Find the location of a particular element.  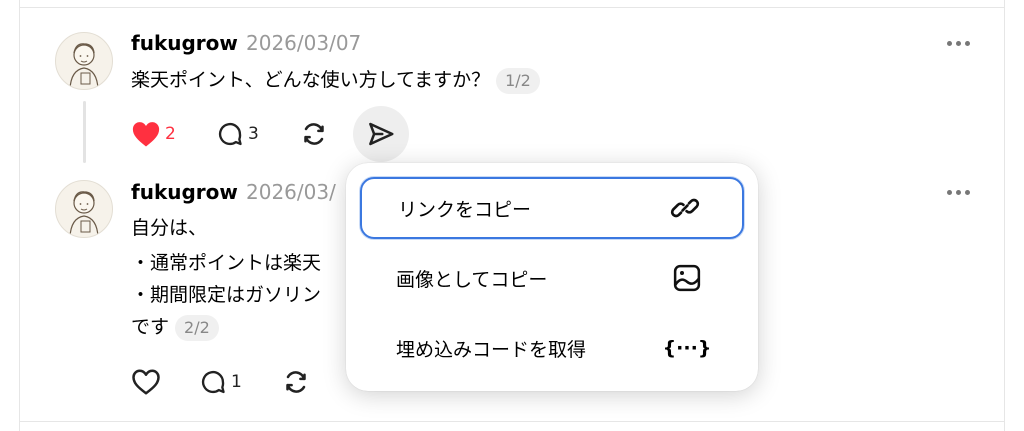

copy-as-image-menu-item: 画像としてコピー is located at coordinates (552, 278).